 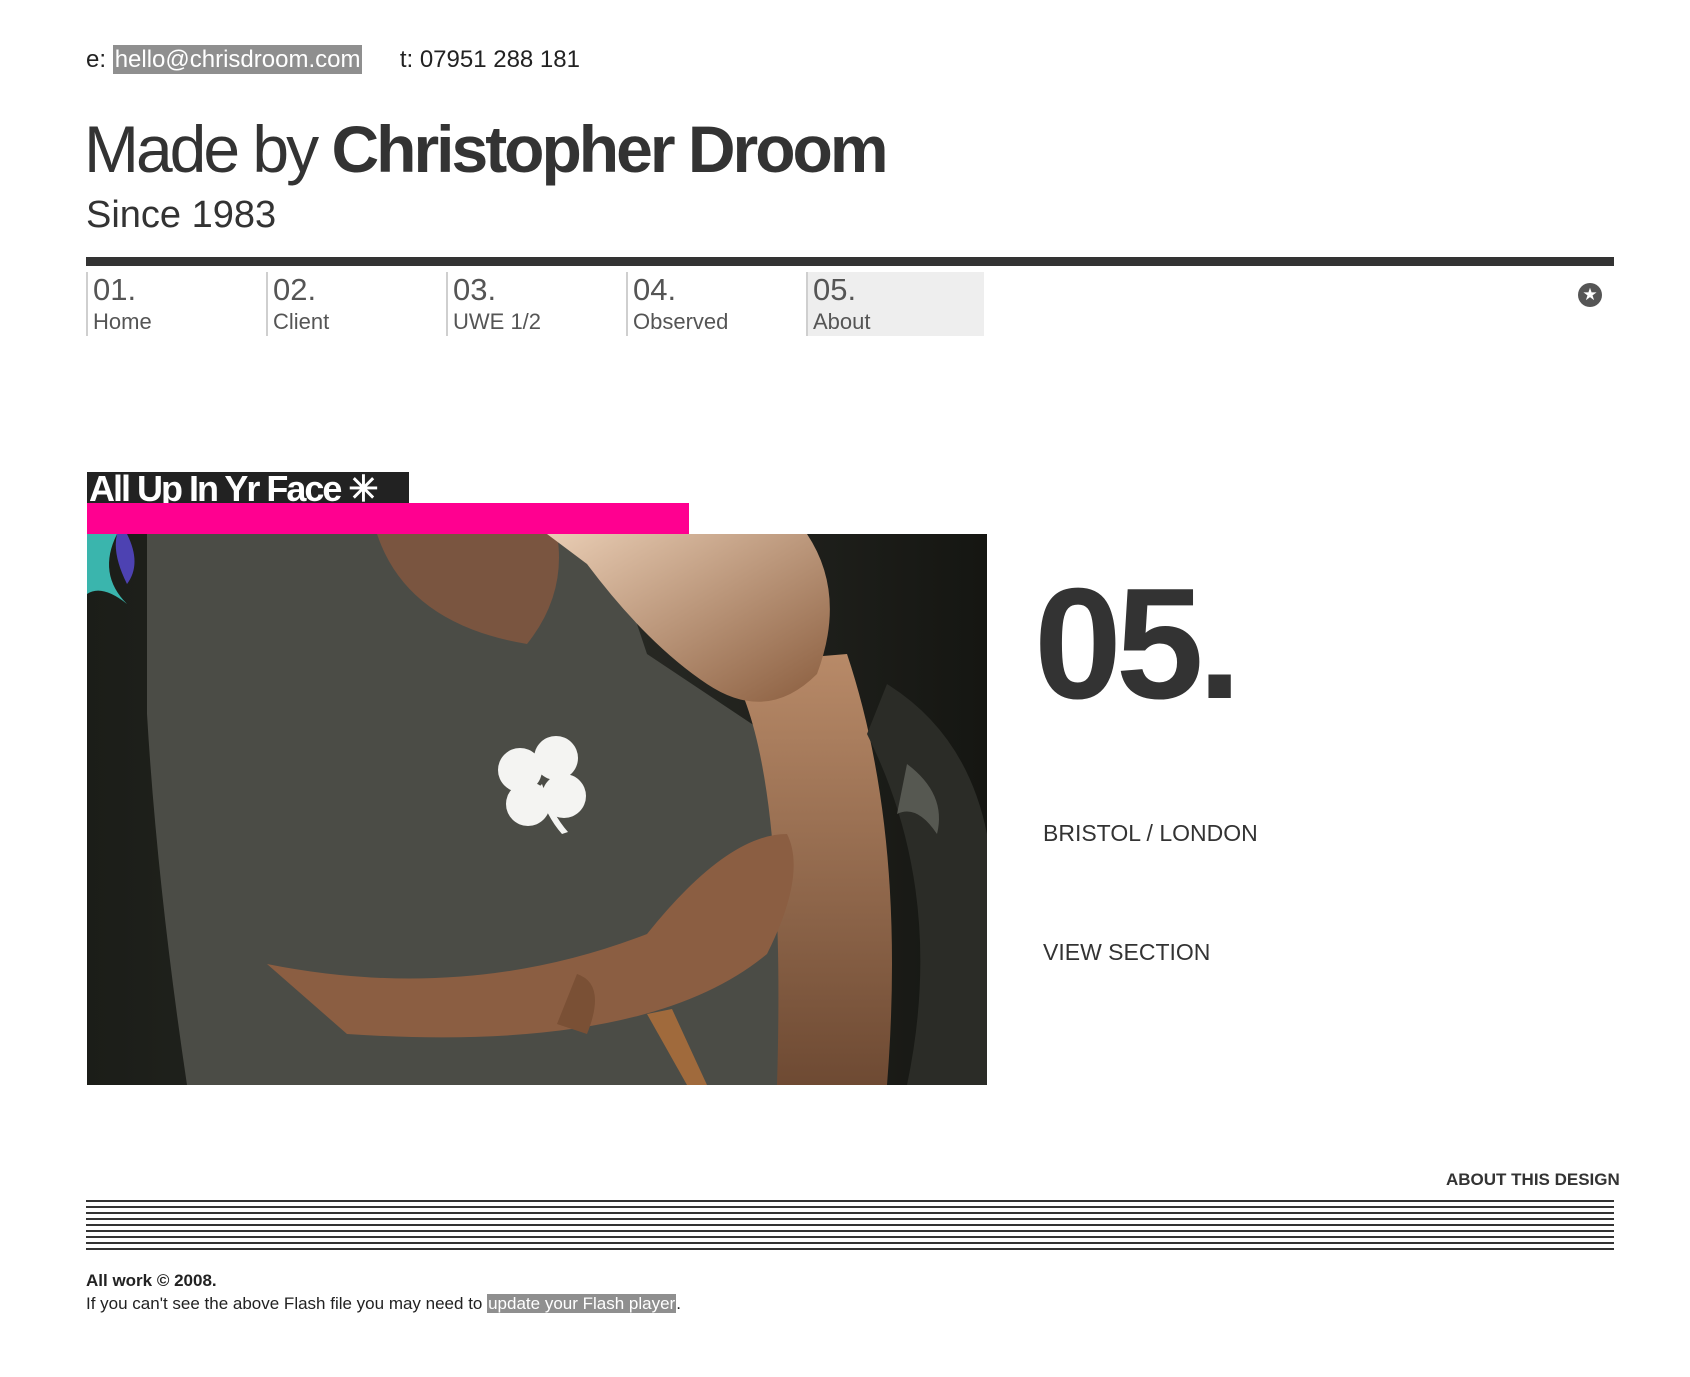 What do you see at coordinates (388, 518) in the screenshot?
I see `accent-bar` at bounding box center [388, 518].